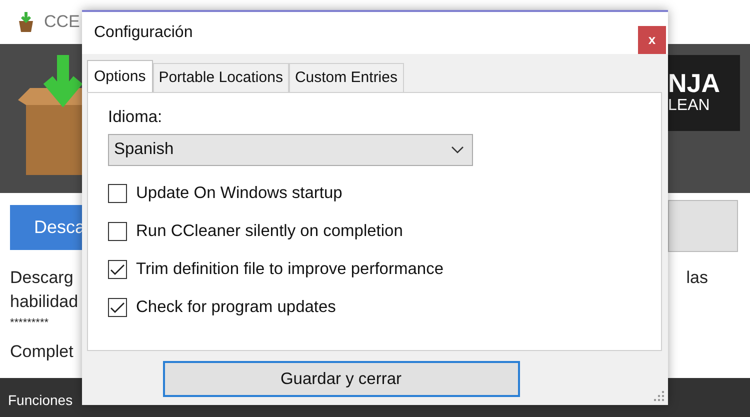 This screenshot has height=417, width=750. Describe the element at coordinates (689, 106) in the screenshot. I see `banner-subtext: LEAN` at that location.